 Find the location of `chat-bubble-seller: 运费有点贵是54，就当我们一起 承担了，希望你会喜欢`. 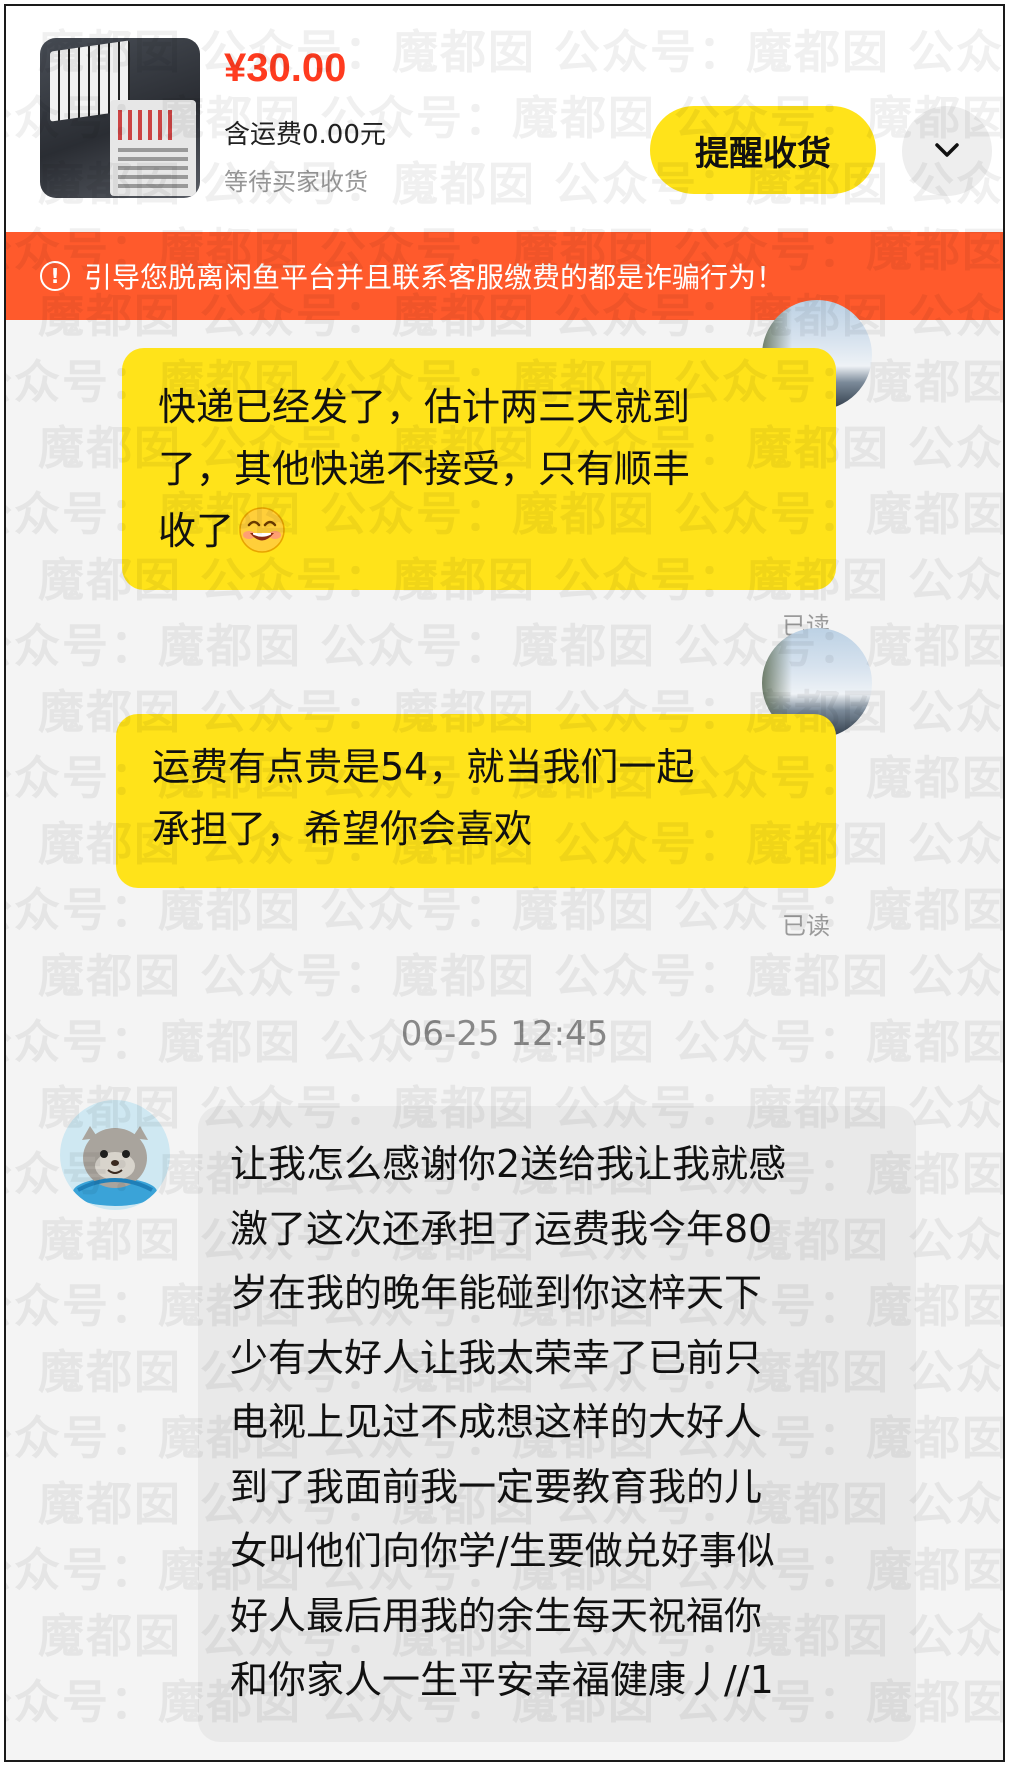

chat-bubble-seller: 运费有点贵是54，就当我们一起 承担了，希望你会喜欢 is located at coordinates (476, 801).